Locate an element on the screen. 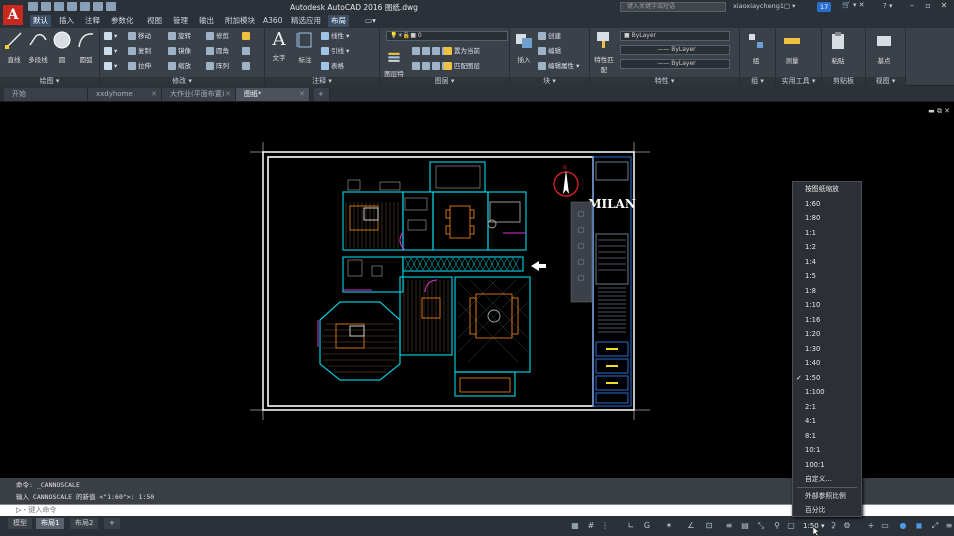 The image size is (954, 536). paper-icon: ▢ is located at coordinates (791, 526).